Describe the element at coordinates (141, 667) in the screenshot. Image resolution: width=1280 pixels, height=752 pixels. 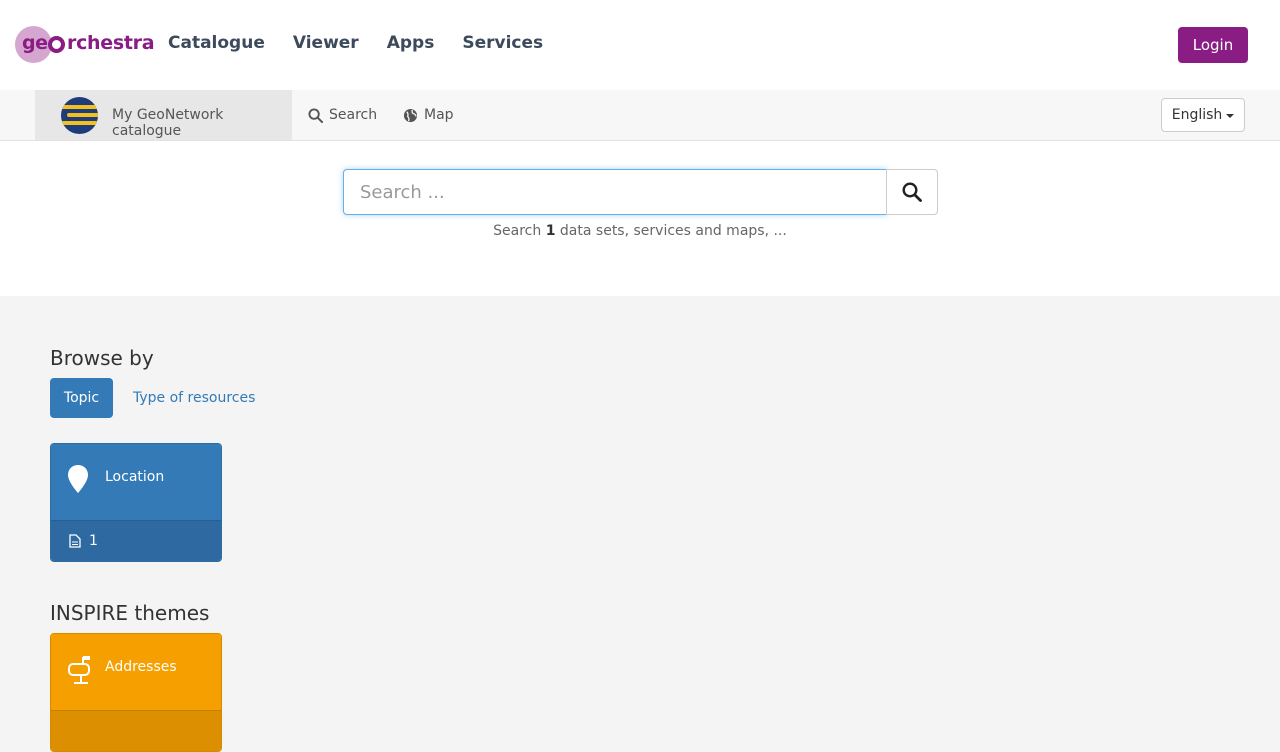
I see `card-label: Addresses` at that location.